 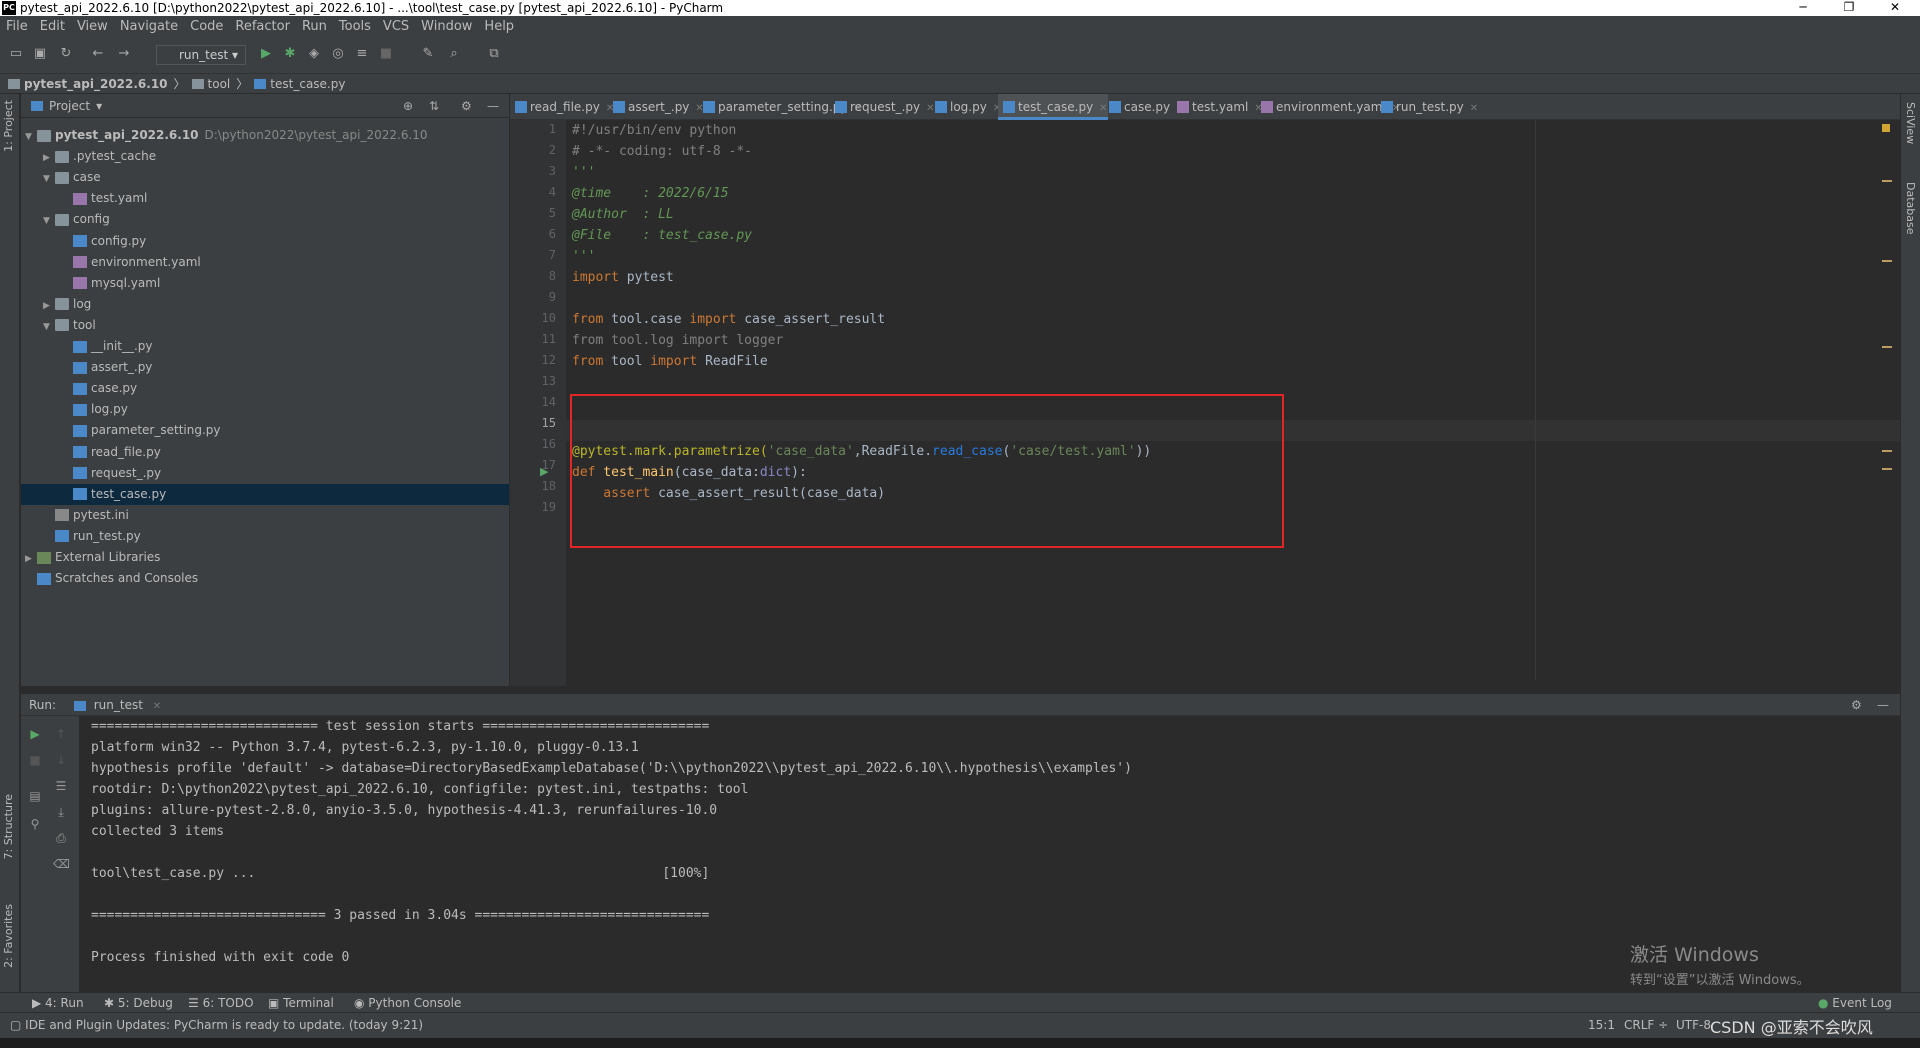 What do you see at coordinates (650, 193) in the screenshot?
I see `code-line-4: @time : 2022/6/15` at bounding box center [650, 193].